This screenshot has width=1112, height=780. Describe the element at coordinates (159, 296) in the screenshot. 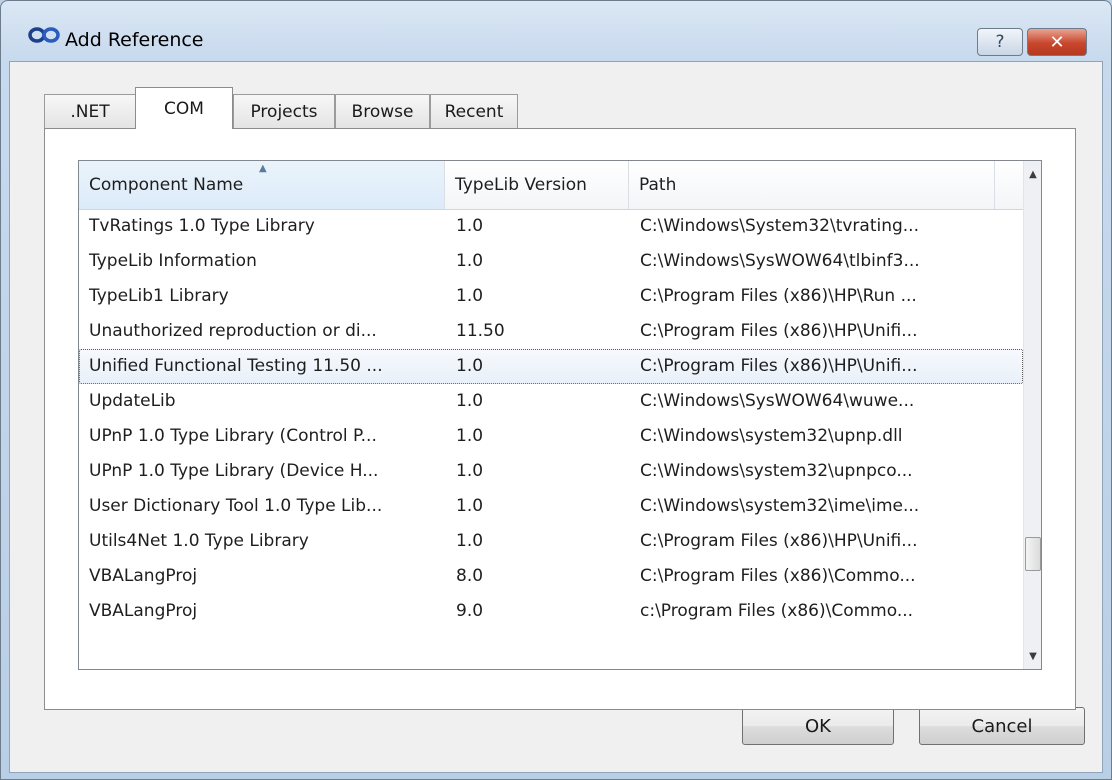

I see `component-name-cell: TypeLib1 Library` at that location.